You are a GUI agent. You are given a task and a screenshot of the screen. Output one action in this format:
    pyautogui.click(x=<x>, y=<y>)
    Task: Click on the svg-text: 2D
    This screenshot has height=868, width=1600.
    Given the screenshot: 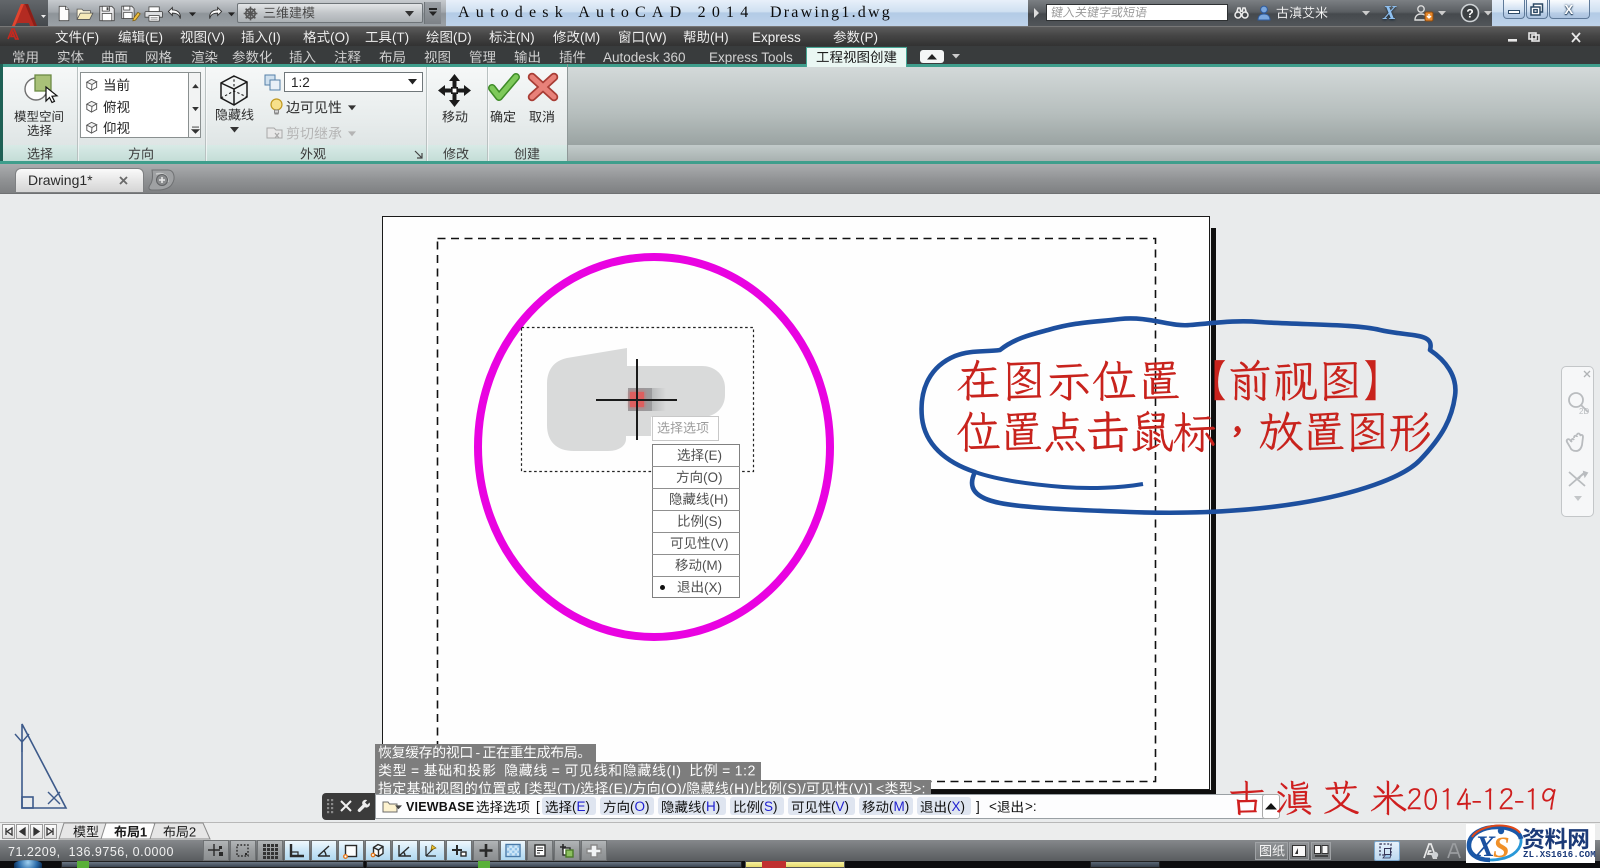 What is the action you would take?
    pyautogui.click(x=1584, y=411)
    